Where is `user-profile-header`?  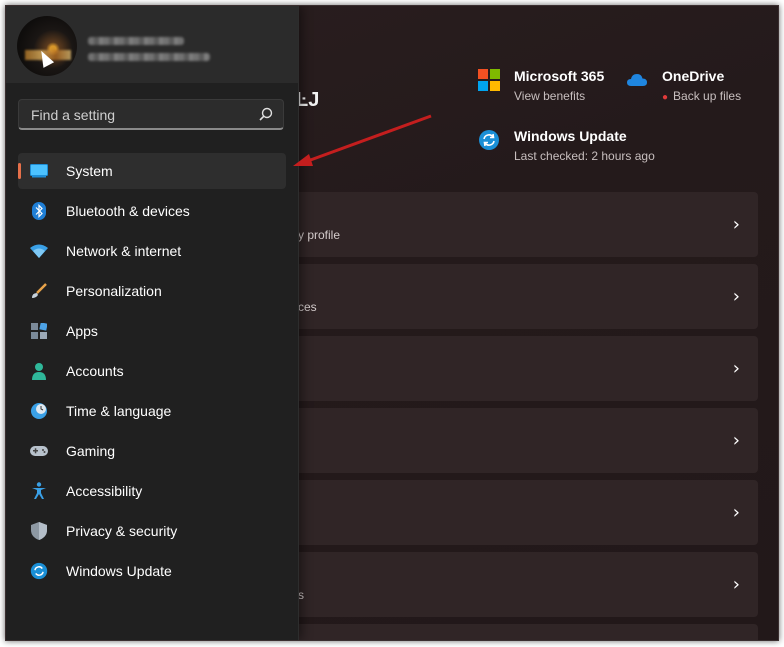
user-profile-header is located at coordinates (152, 44).